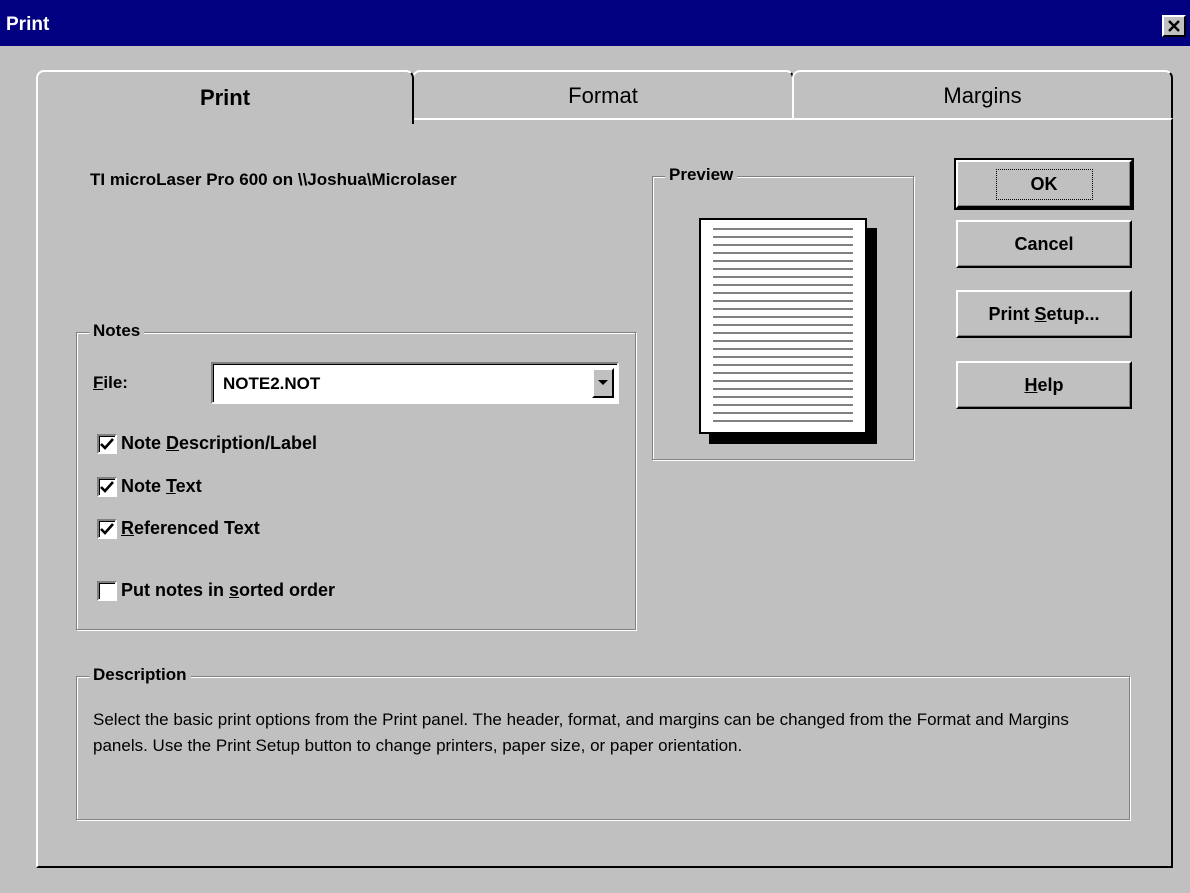 The width and height of the screenshot is (1190, 893). I want to click on file-label-text: ile:, so click(115, 382).